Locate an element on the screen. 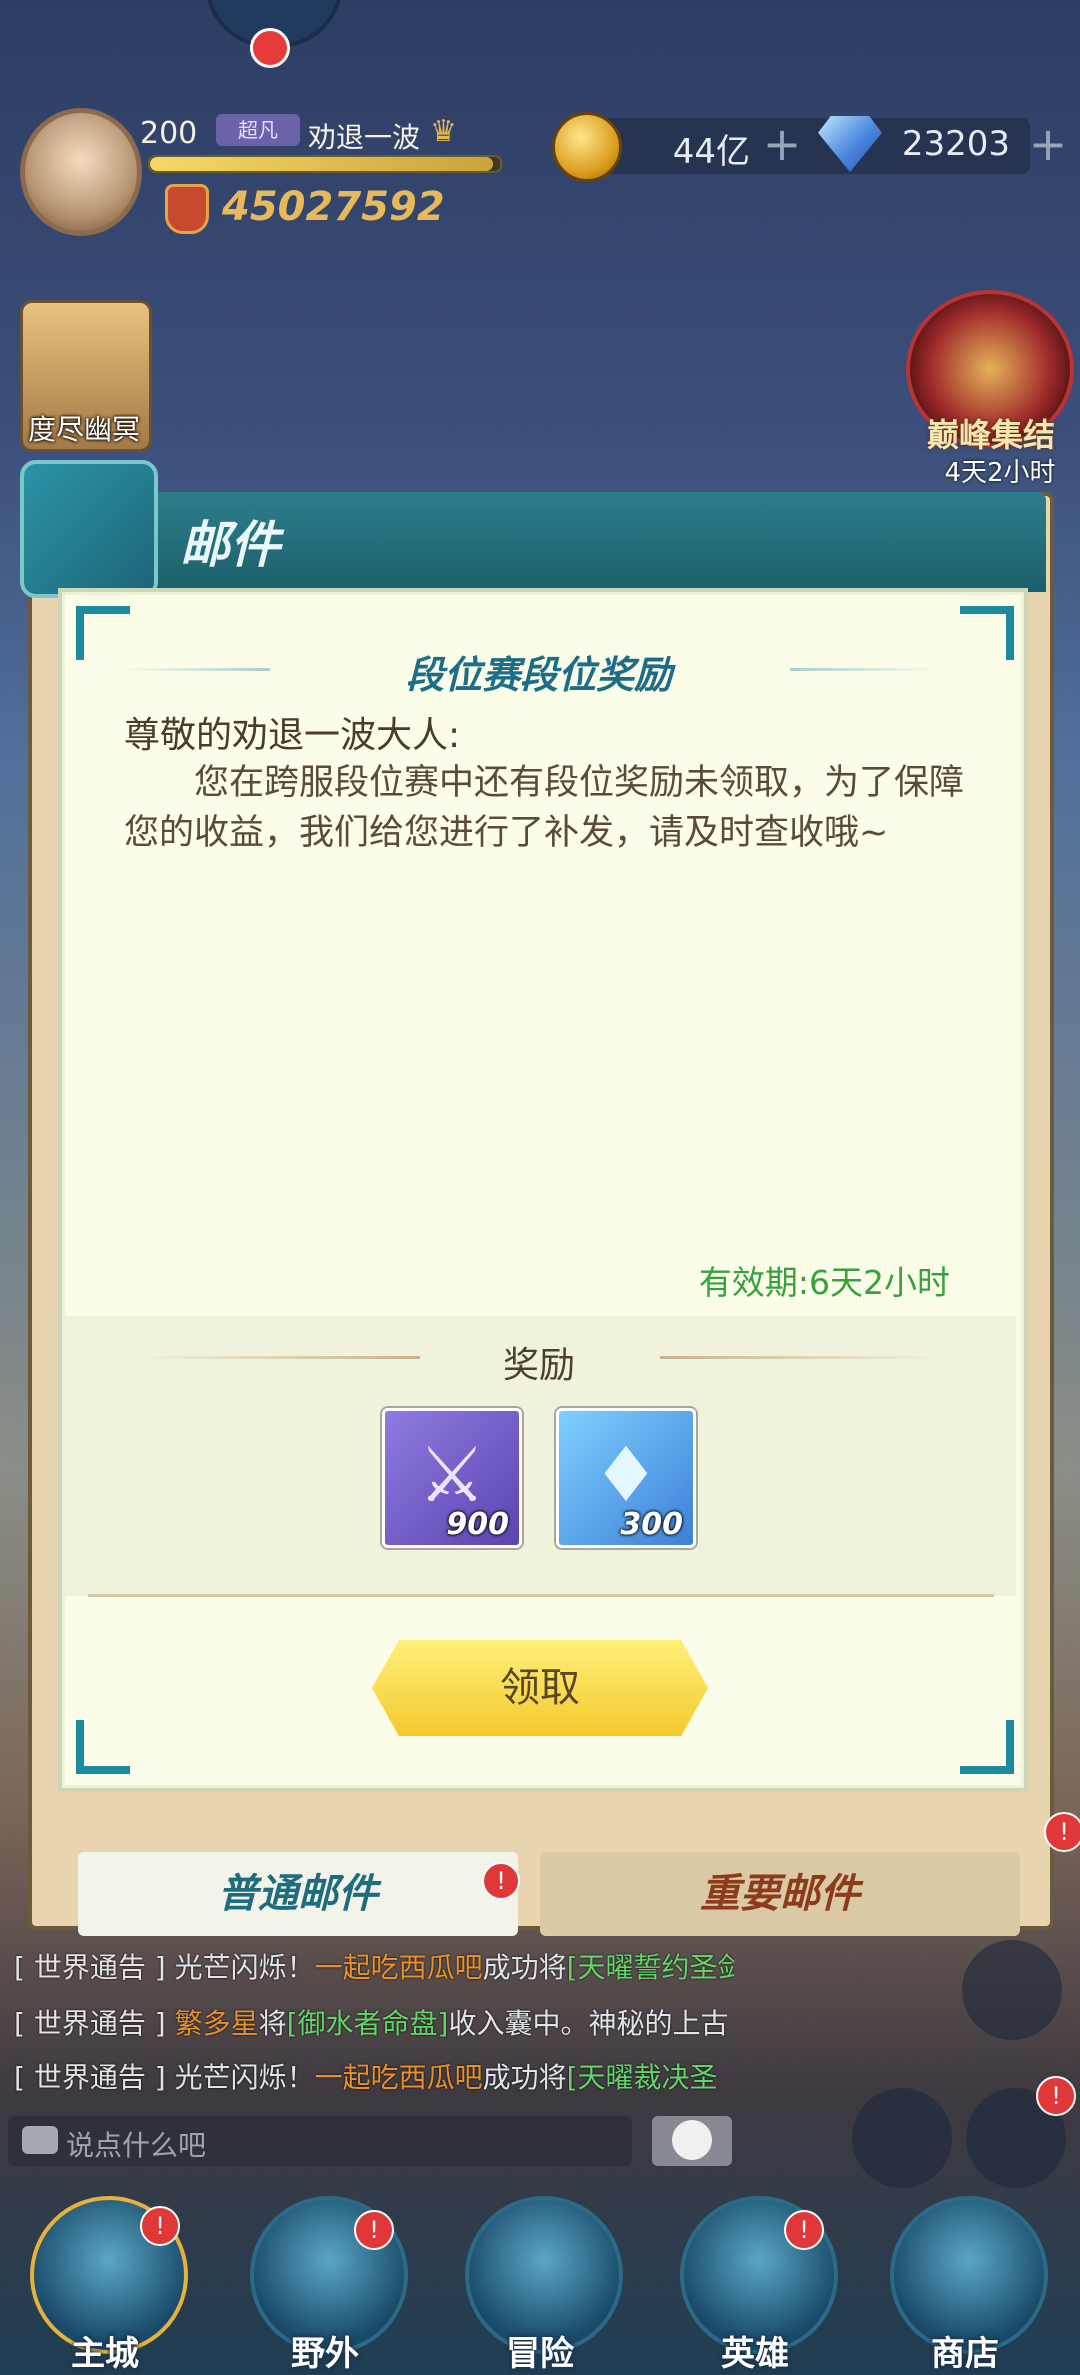 The width and height of the screenshot is (1080, 2375). chat-text: 收入囊中。神秘的上古 is located at coordinates (588, 2023).